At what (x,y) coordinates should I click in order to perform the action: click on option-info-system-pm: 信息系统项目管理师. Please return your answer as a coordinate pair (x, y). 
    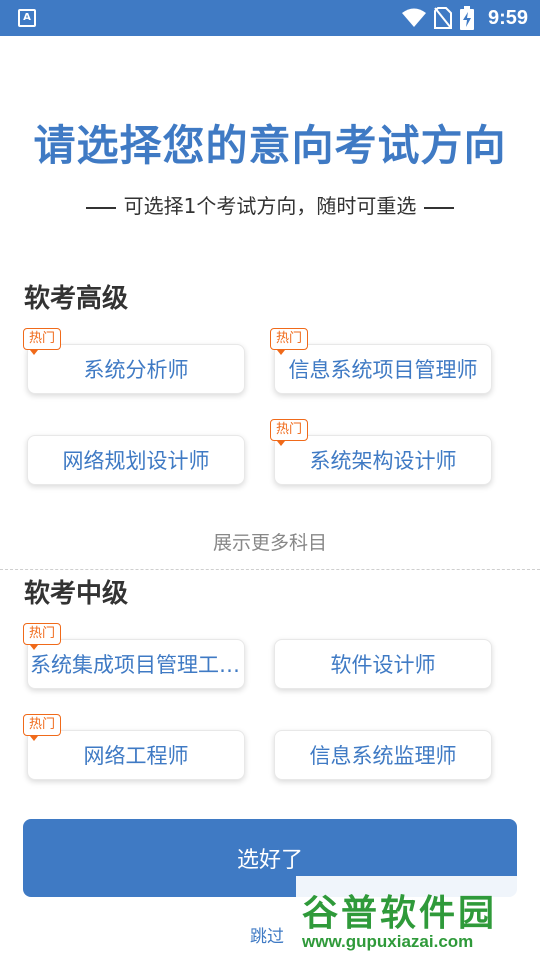
    Looking at the image, I should click on (383, 369).